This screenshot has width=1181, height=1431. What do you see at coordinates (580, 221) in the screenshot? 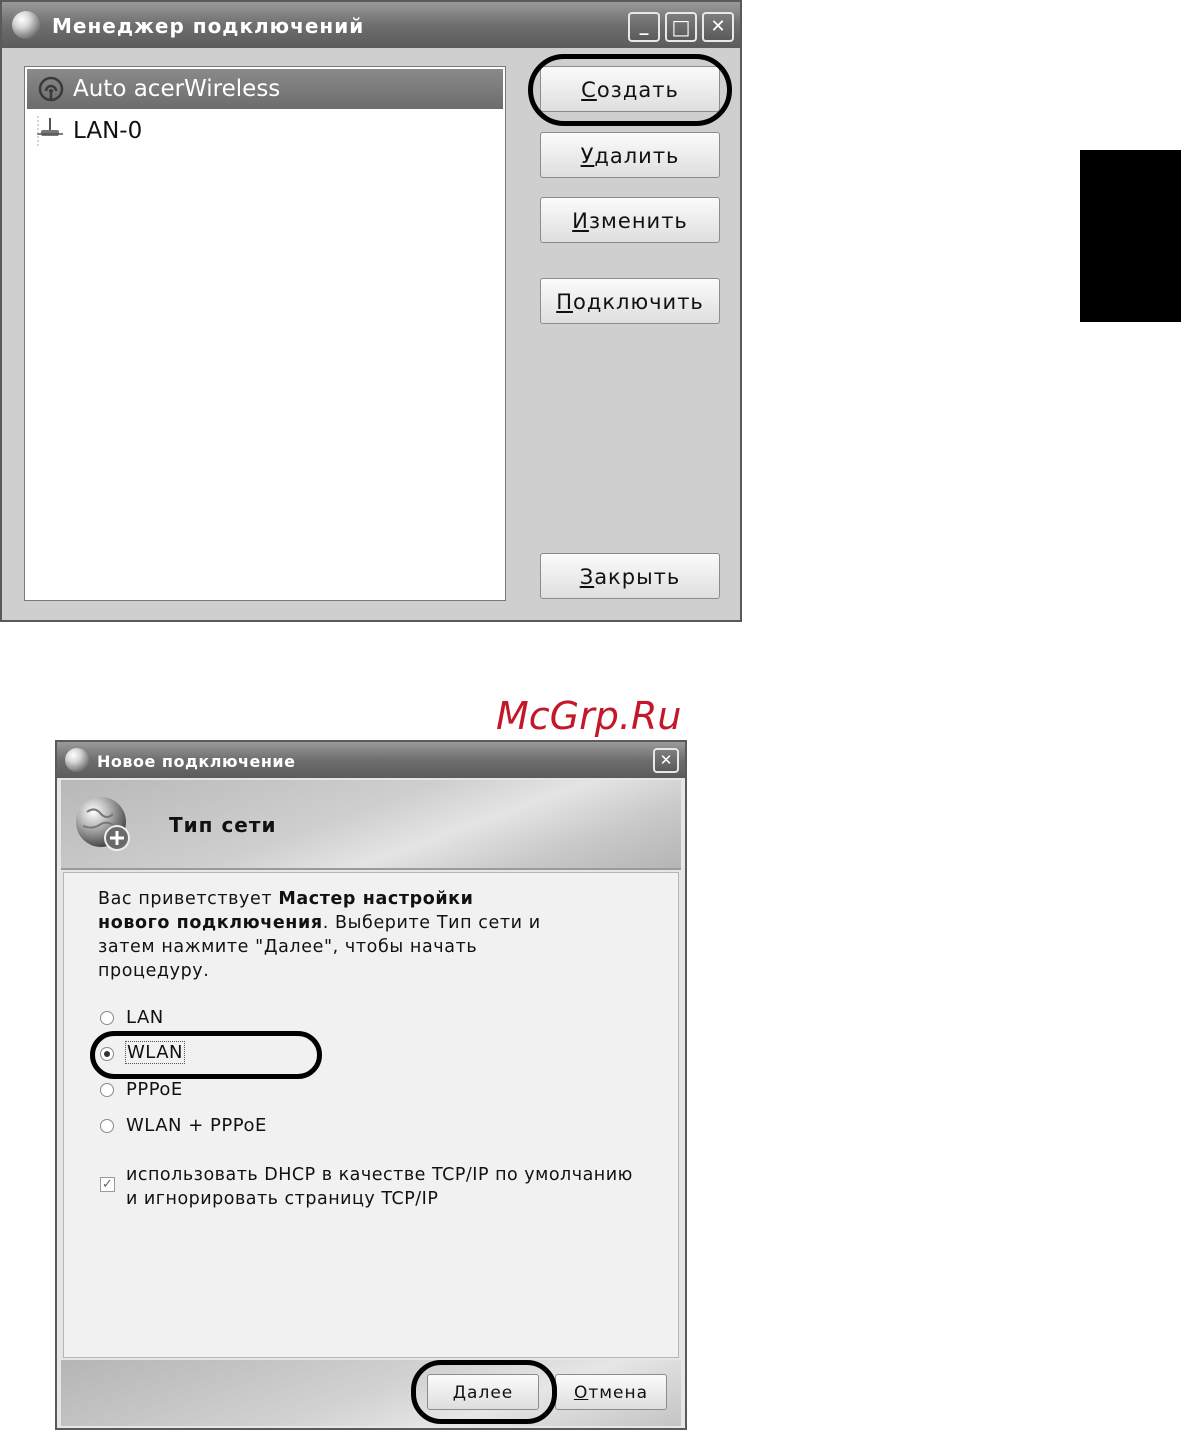
I see `edit-mnemonic: И` at bounding box center [580, 221].